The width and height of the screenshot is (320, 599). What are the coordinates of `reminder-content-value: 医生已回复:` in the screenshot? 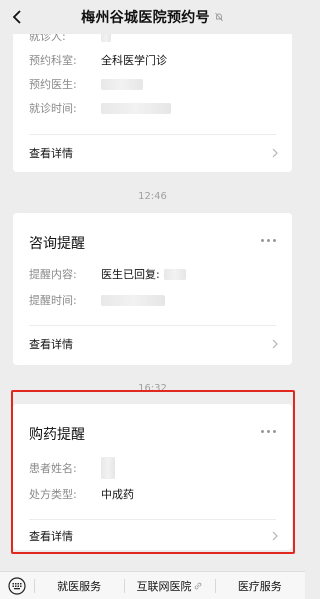 It's located at (130, 274).